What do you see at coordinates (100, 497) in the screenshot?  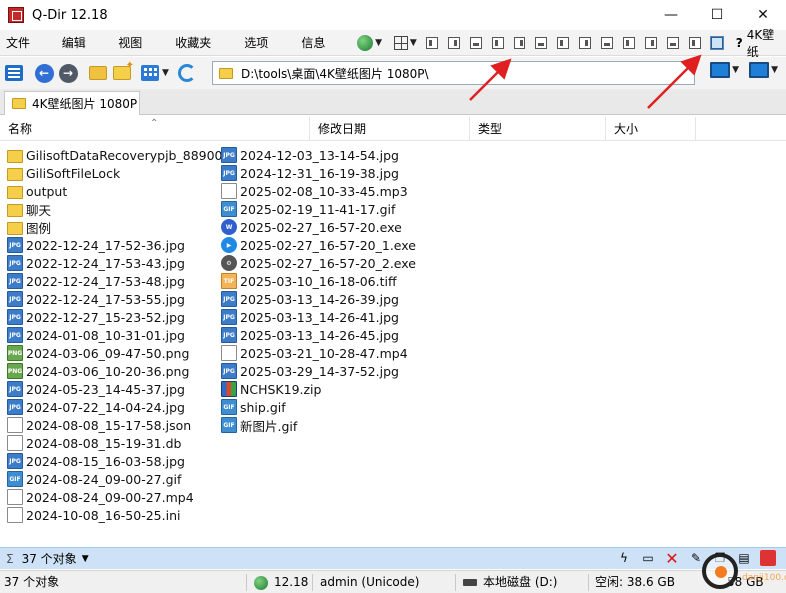 I see `file-item: 2024-08-24_09-00-27.mp4` at bounding box center [100, 497].